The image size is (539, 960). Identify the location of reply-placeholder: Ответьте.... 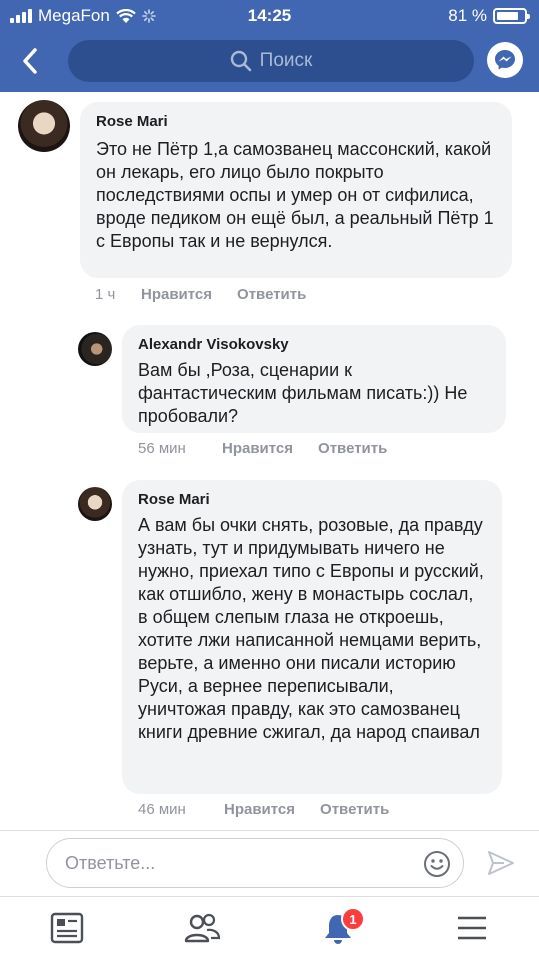
(110, 863).